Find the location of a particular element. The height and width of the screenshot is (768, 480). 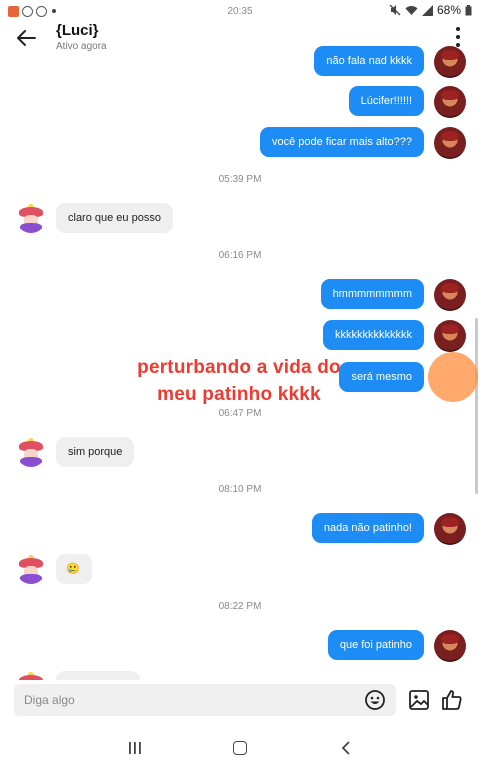

overlay-line-2: meu patinho kkkk is located at coordinates (239, 394).